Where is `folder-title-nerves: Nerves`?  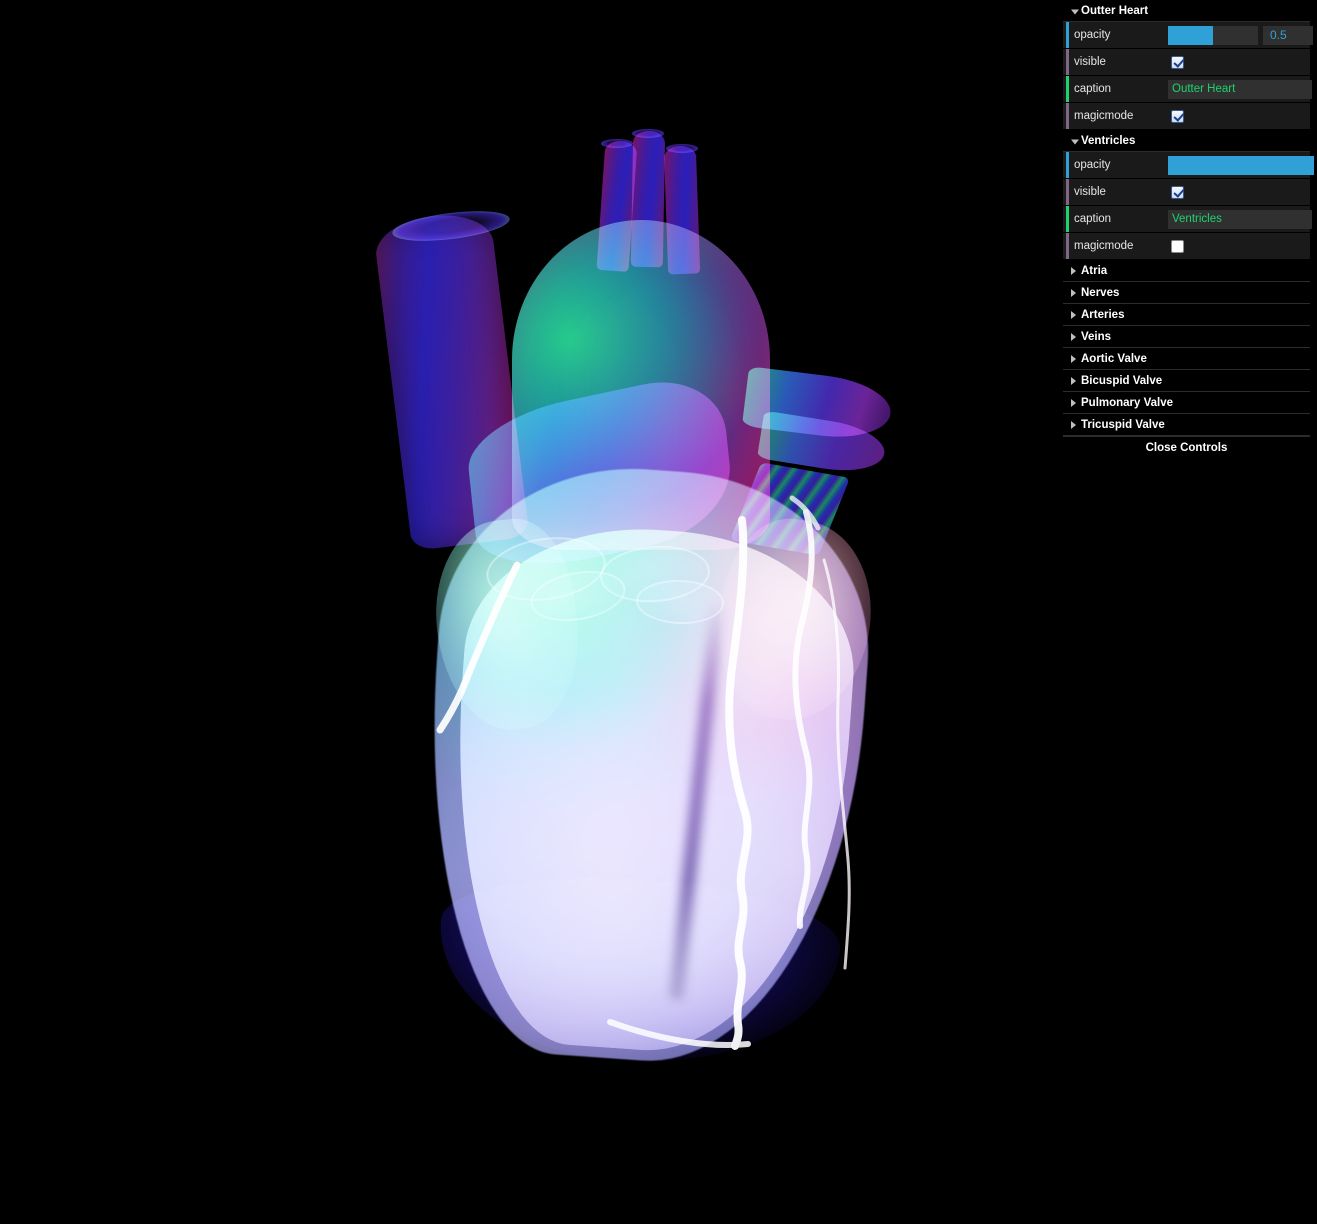 folder-title-nerves: Nerves is located at coordinates (1186, 293).